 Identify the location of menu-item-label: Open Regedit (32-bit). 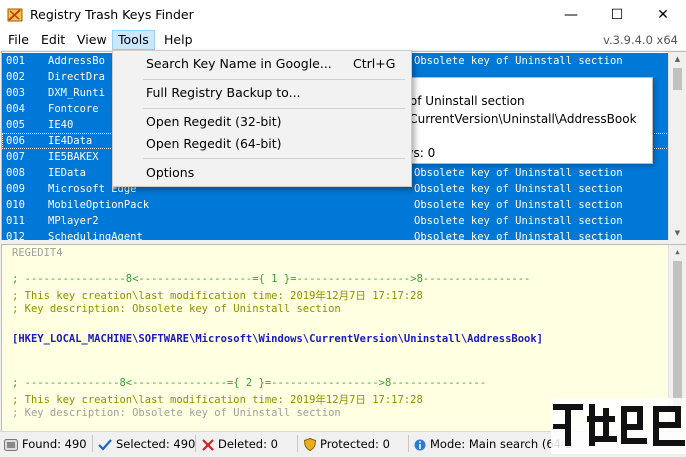
(214, 121).